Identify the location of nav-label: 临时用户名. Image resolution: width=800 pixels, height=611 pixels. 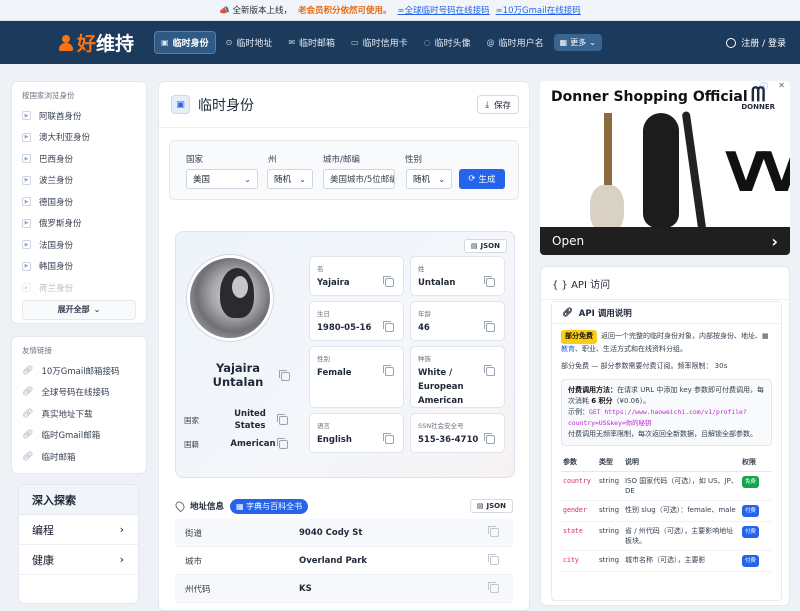
(521, 44).